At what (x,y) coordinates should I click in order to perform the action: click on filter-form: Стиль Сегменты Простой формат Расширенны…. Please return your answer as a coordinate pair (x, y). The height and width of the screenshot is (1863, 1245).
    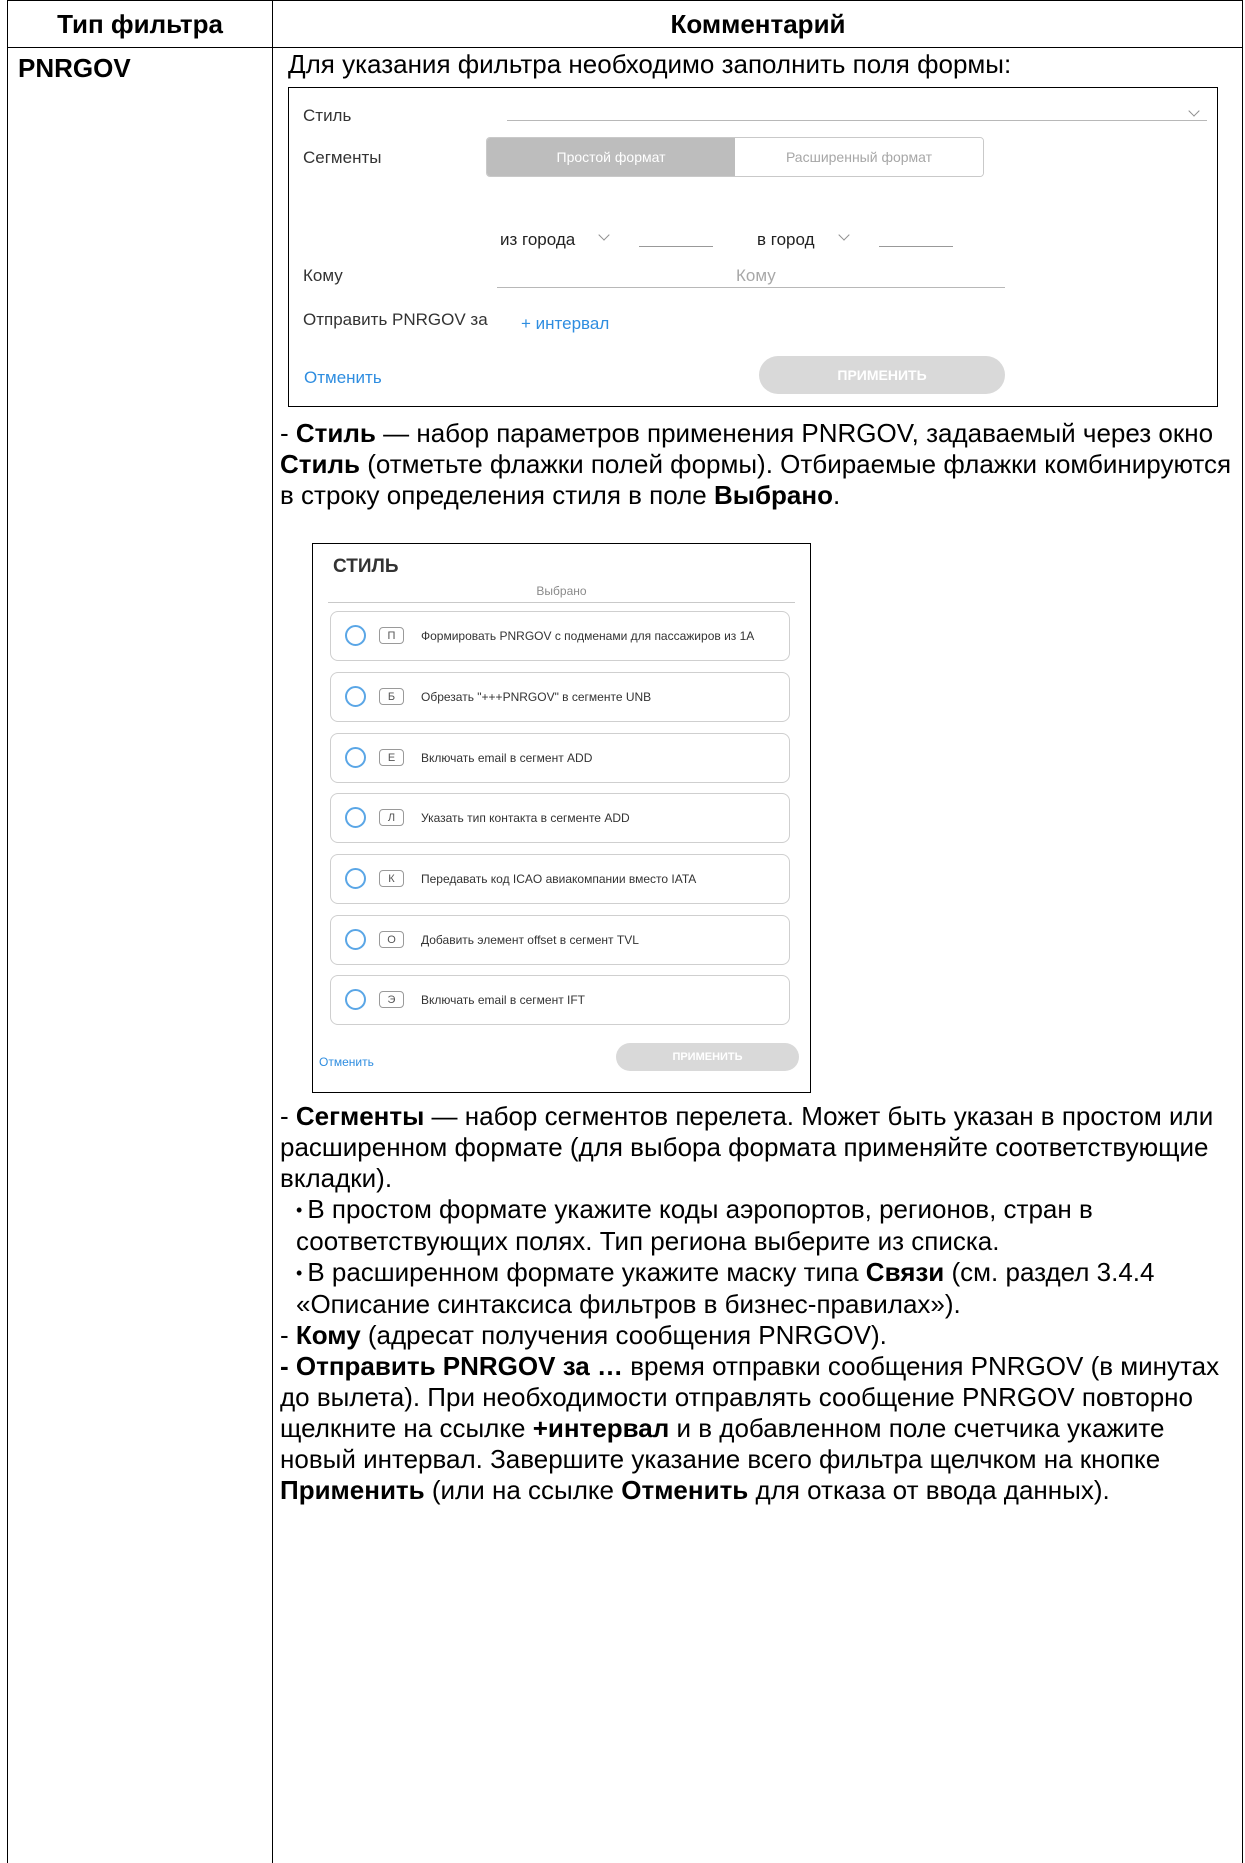
    Looking at the image, I should click on (753, 247).